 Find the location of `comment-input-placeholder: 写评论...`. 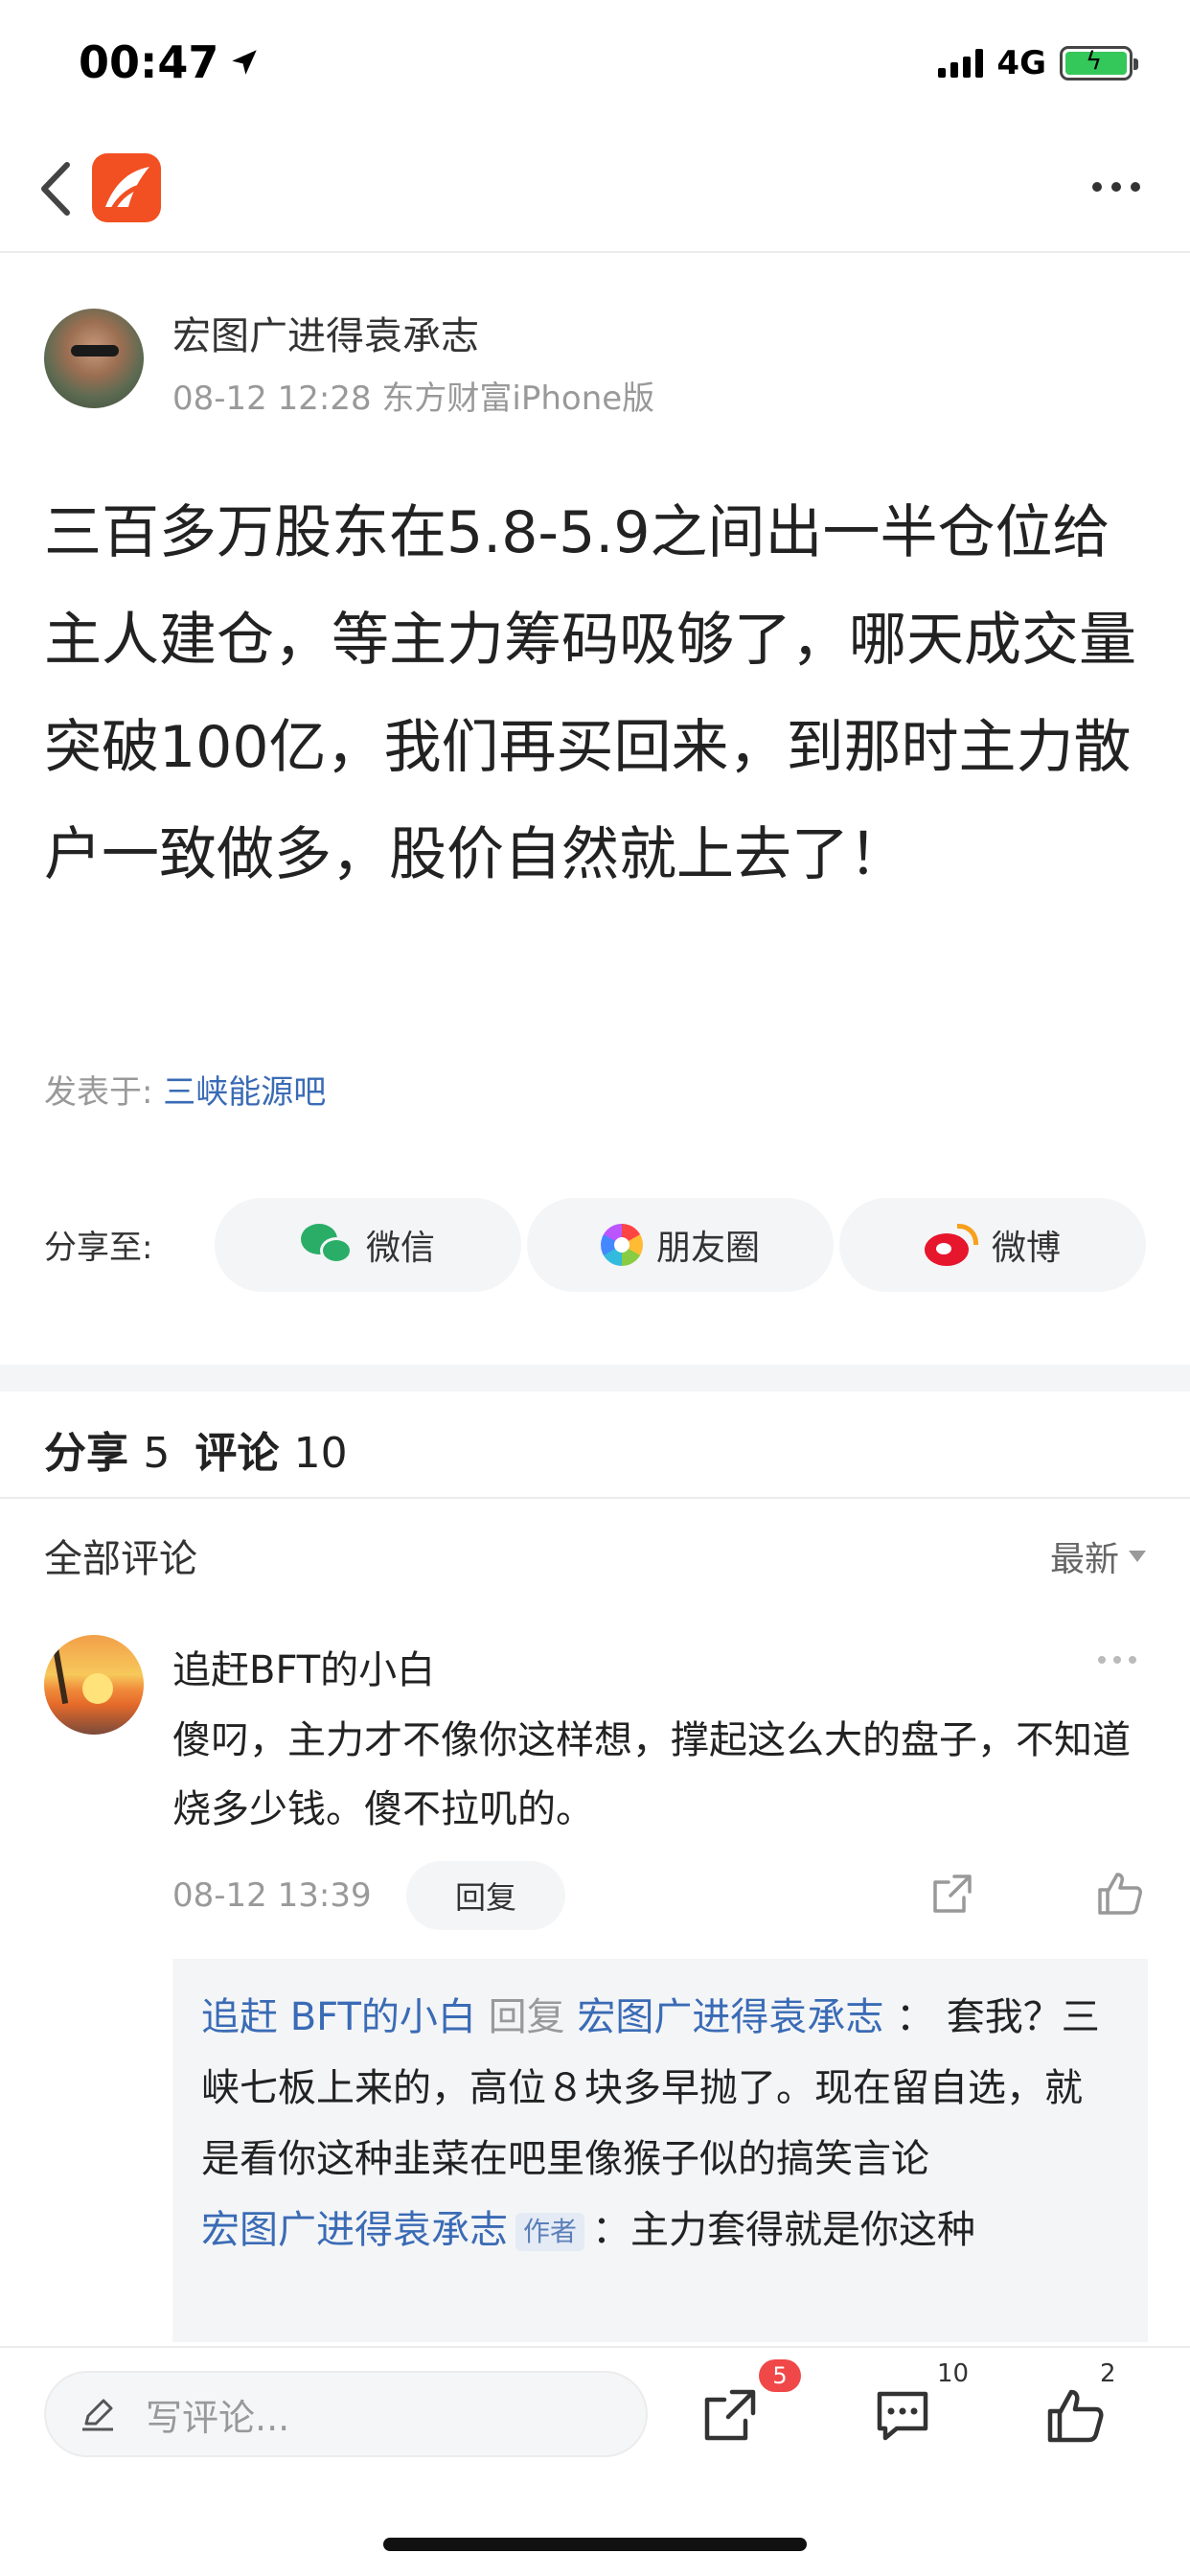

comment-input-placeholder: 写评论... is located at coordinates (218, 2417).